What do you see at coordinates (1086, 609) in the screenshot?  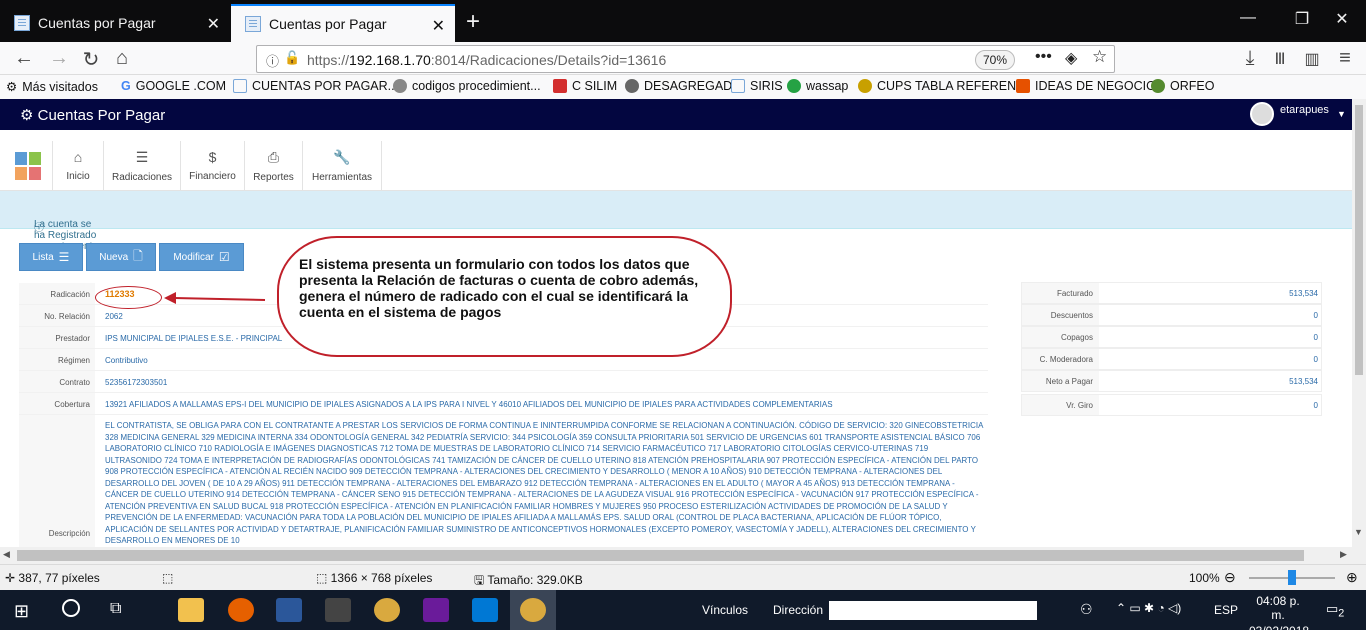 I see `people-icon: ⚇` at bounding box center [1086, 609].